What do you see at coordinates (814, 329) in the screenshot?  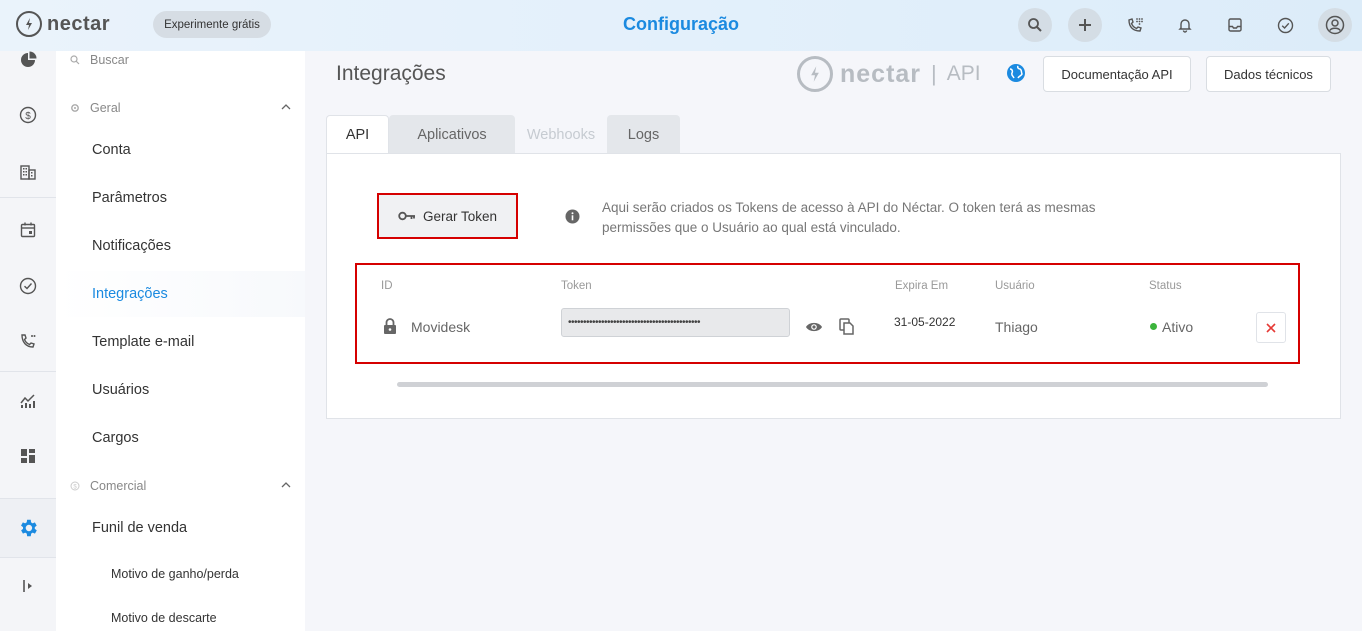 I see `eye-icon` at bounding box center [814, 329].